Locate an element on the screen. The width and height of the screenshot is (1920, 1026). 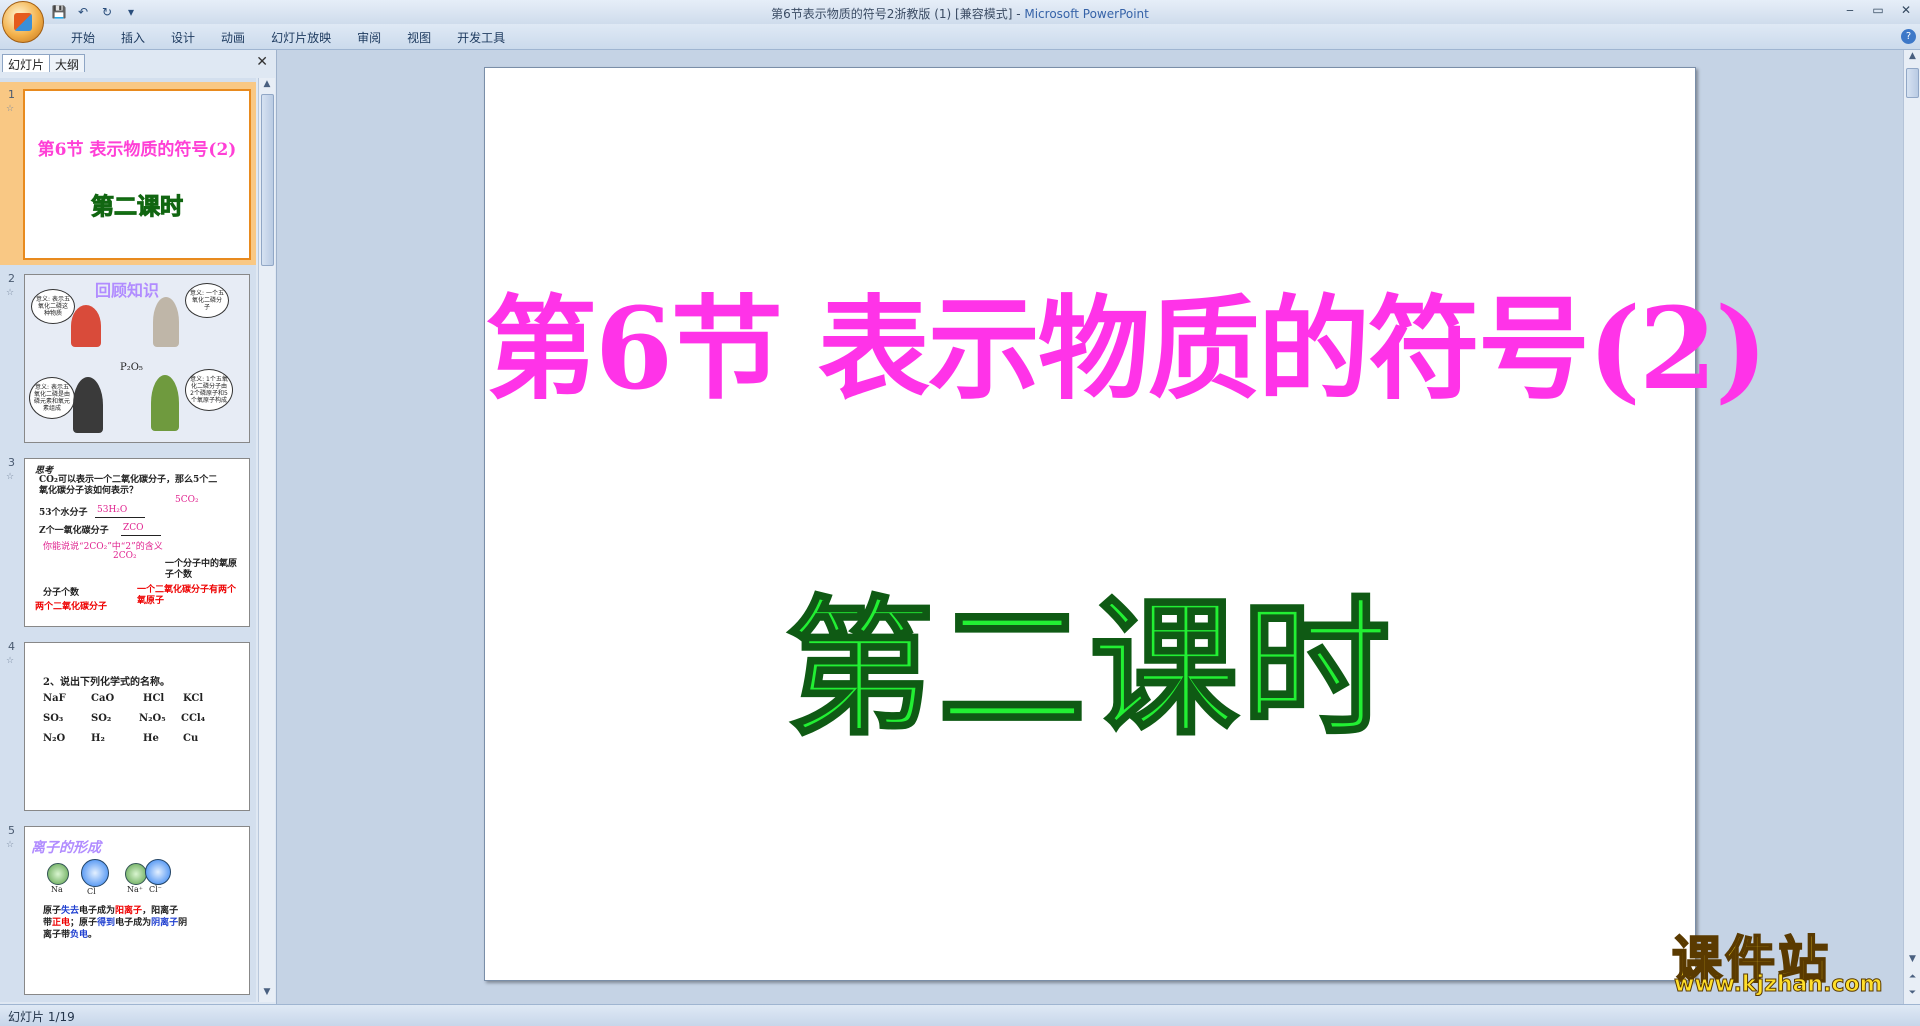
panel-scrollbar: ▲ ▼ is located at coordinates (266, 540).